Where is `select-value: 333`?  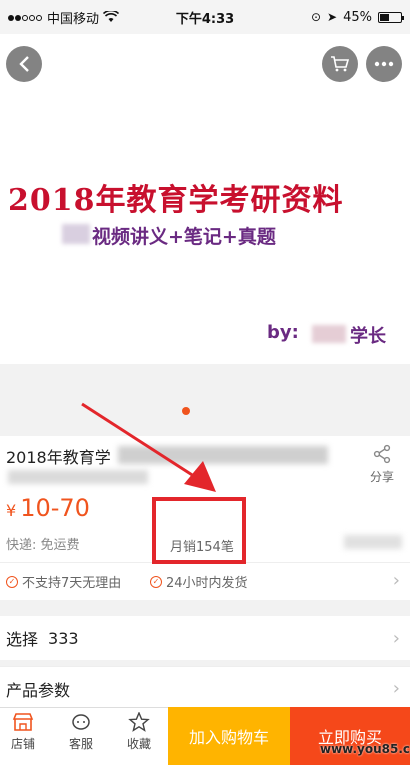
select-value: 333 is located at coordinates (63, 638).